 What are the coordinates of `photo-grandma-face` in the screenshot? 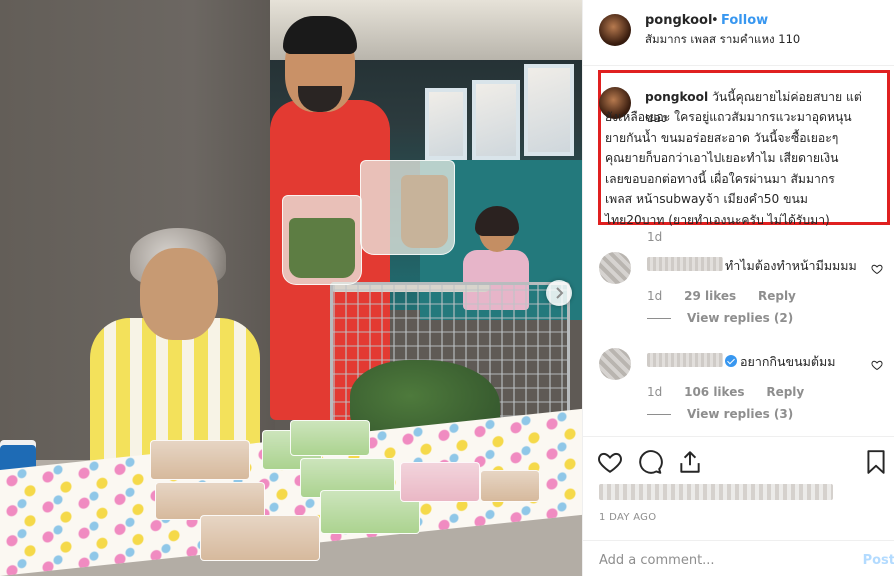 It's located at (179, 294).